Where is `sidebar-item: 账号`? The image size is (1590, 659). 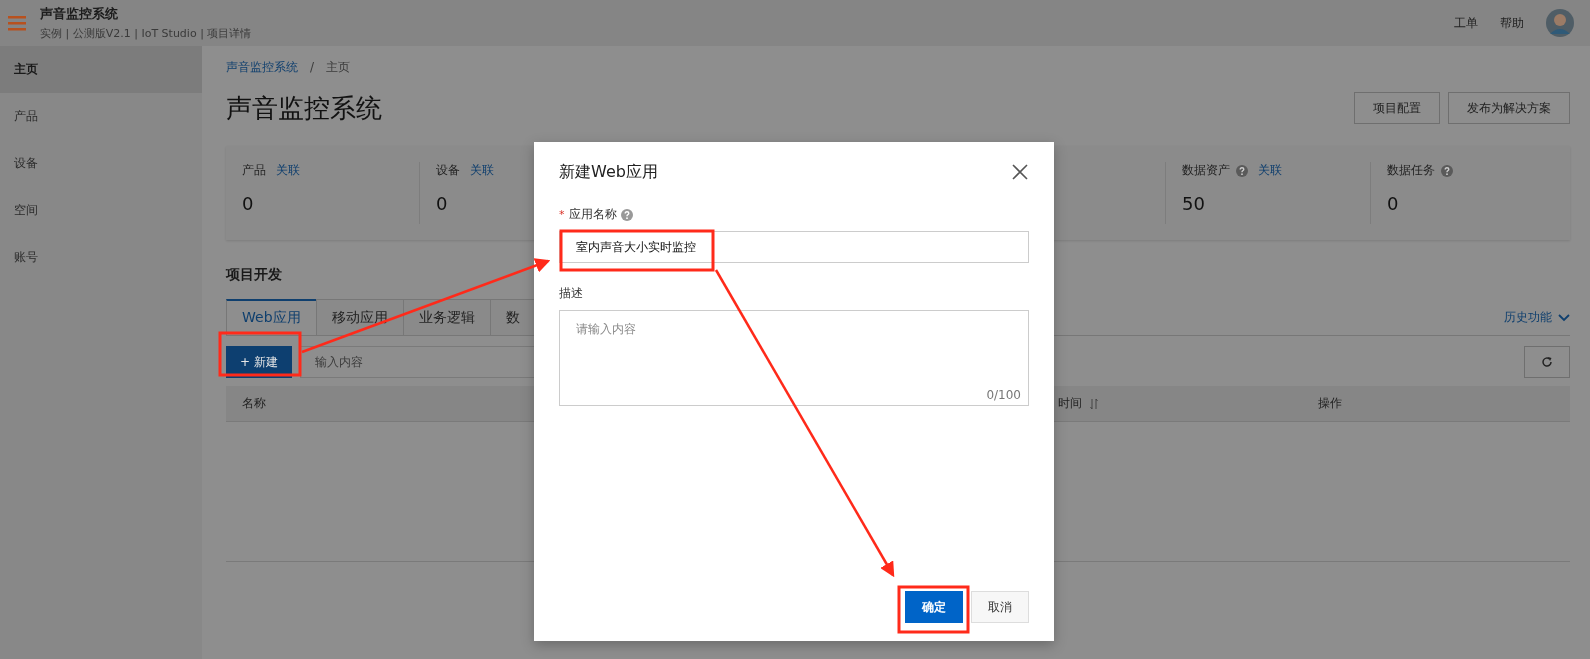 sidebar-item: 账号 is located at coordinates (101, 257).